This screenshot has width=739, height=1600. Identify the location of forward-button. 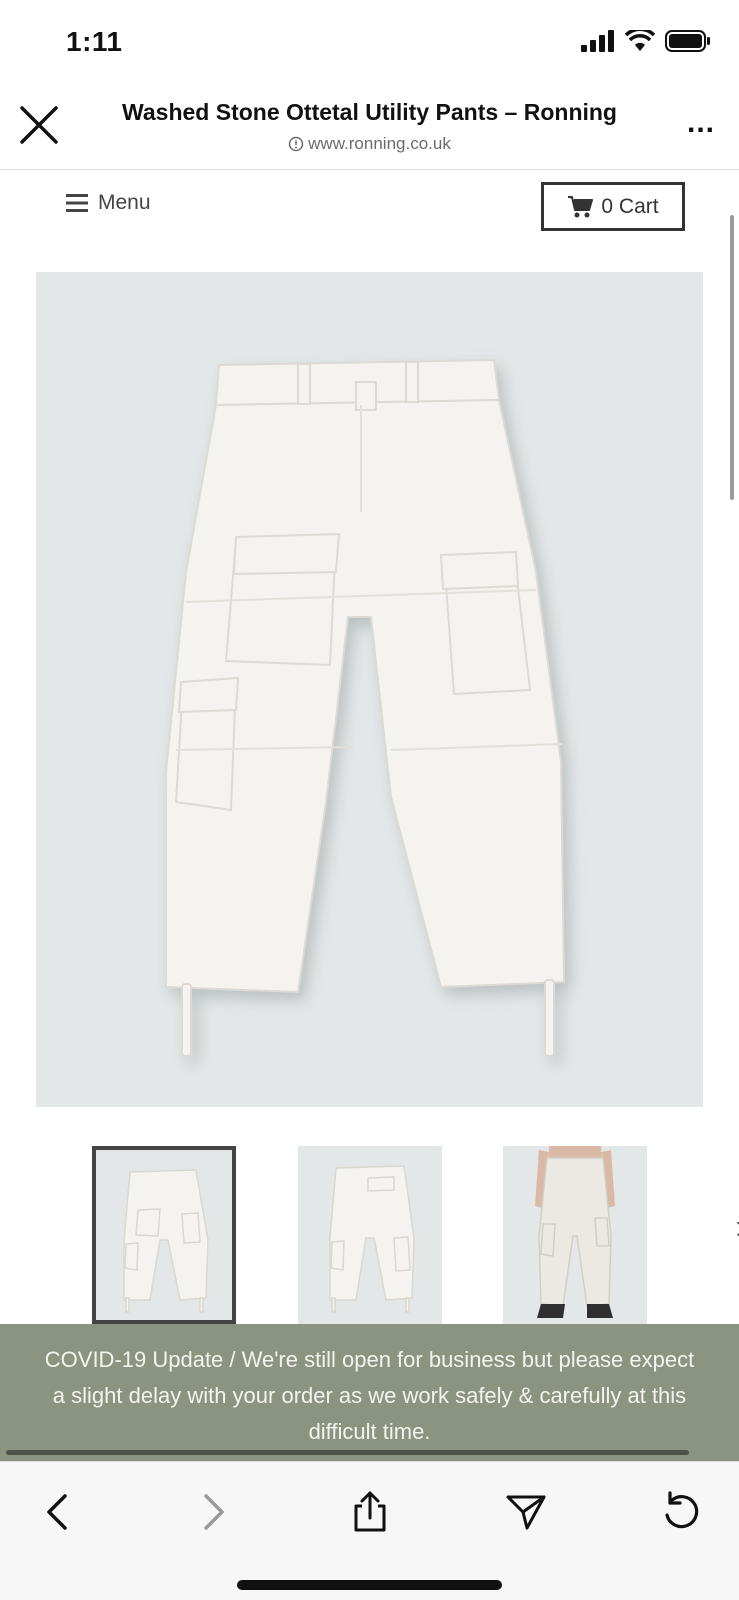
(213, 1512).